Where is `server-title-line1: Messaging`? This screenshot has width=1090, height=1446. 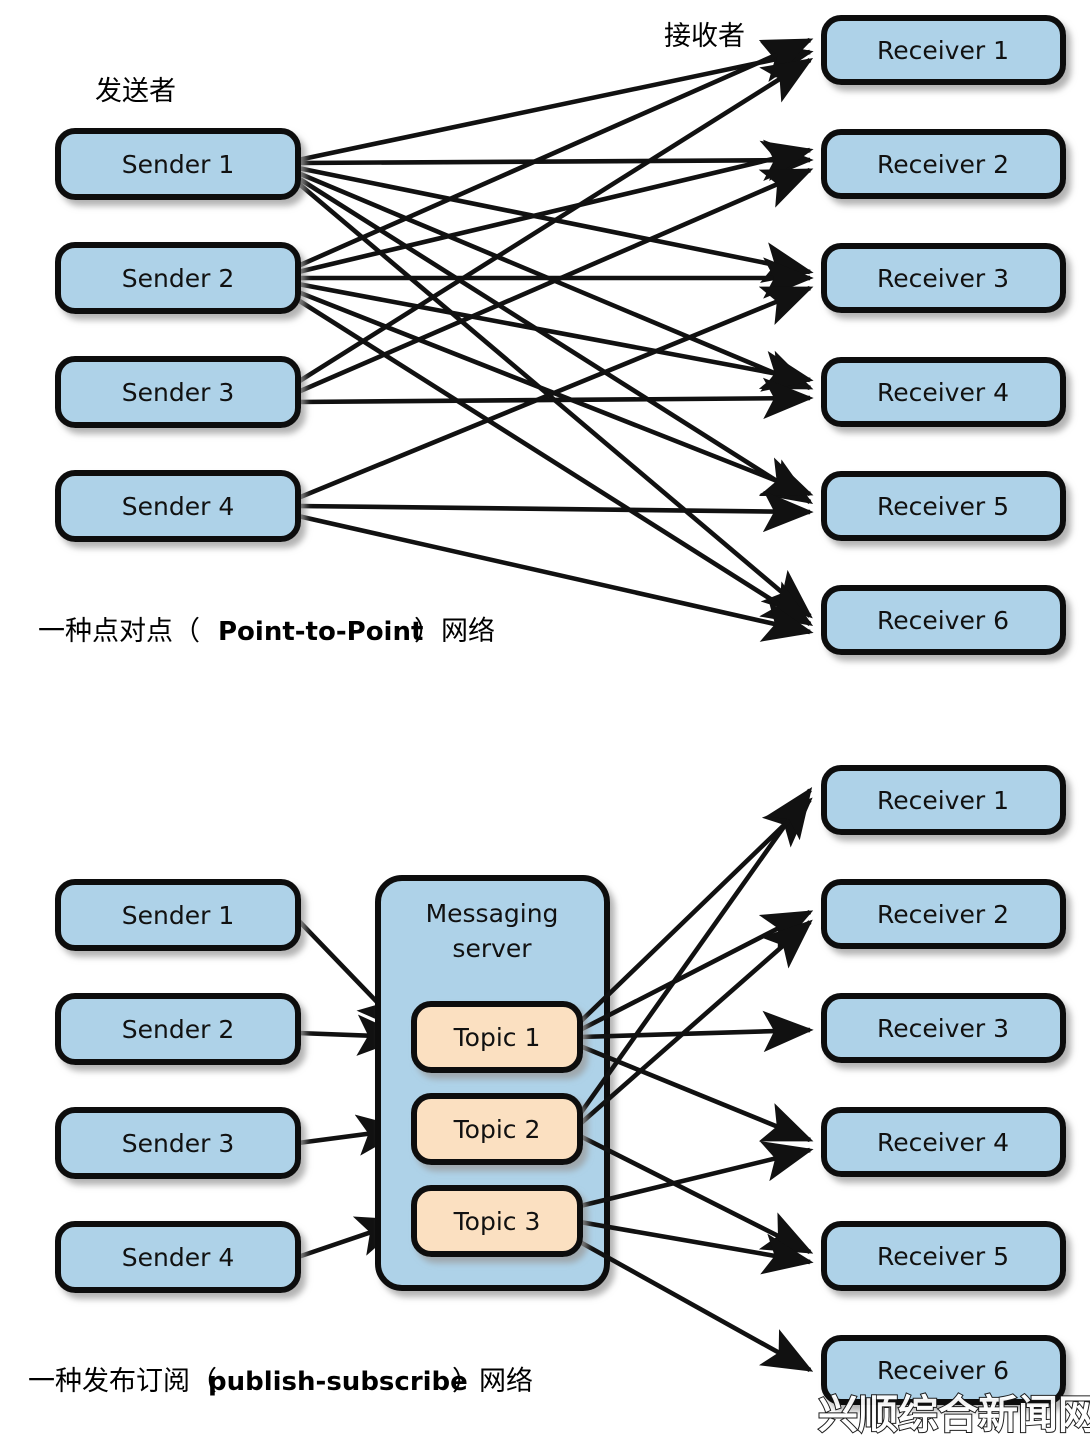 server-title-line1: Messaging is located at coordinates (492, 913).